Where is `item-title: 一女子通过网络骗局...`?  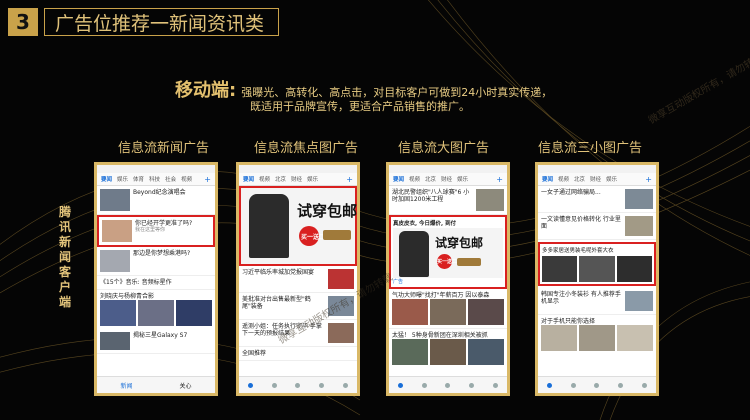
item-title: 一女子通过网络骗局... is located at coordinates (571, 192).